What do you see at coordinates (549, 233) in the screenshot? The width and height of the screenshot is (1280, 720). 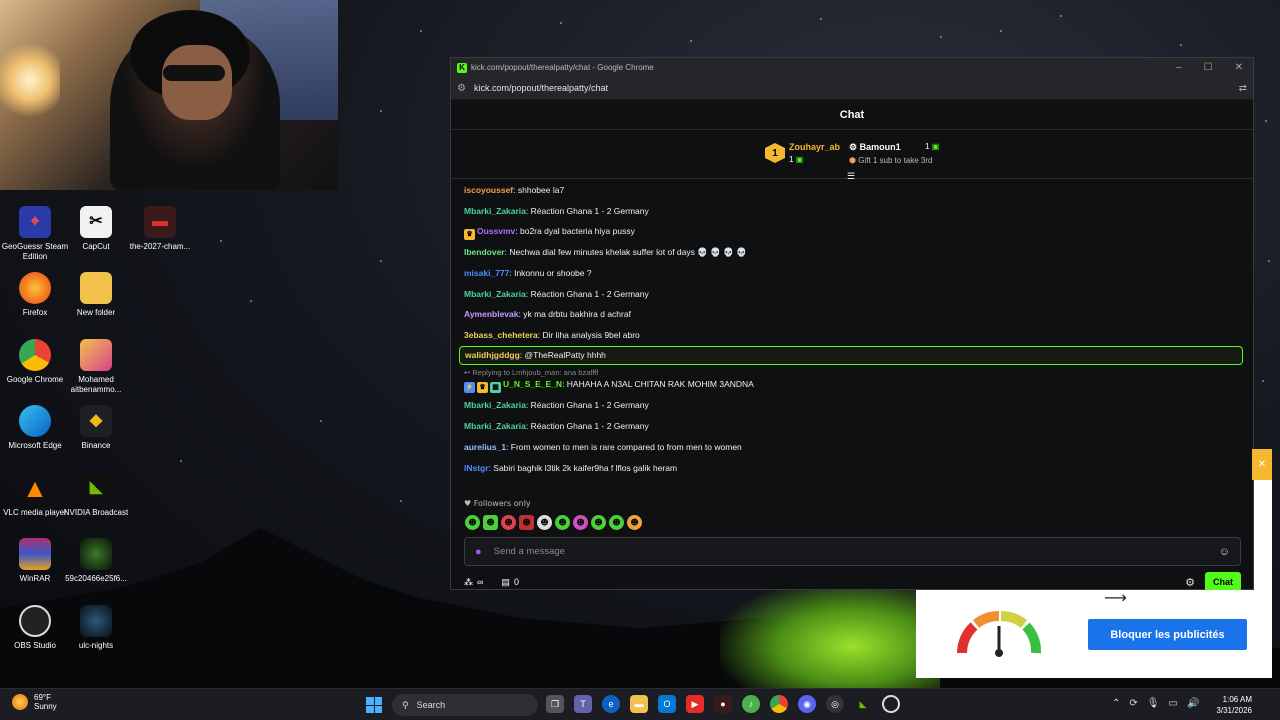 I see `chat-message: ♛ Oussvmv: bo2ra dyal bacteria hiya pussy` at bounding box center [549, 233].